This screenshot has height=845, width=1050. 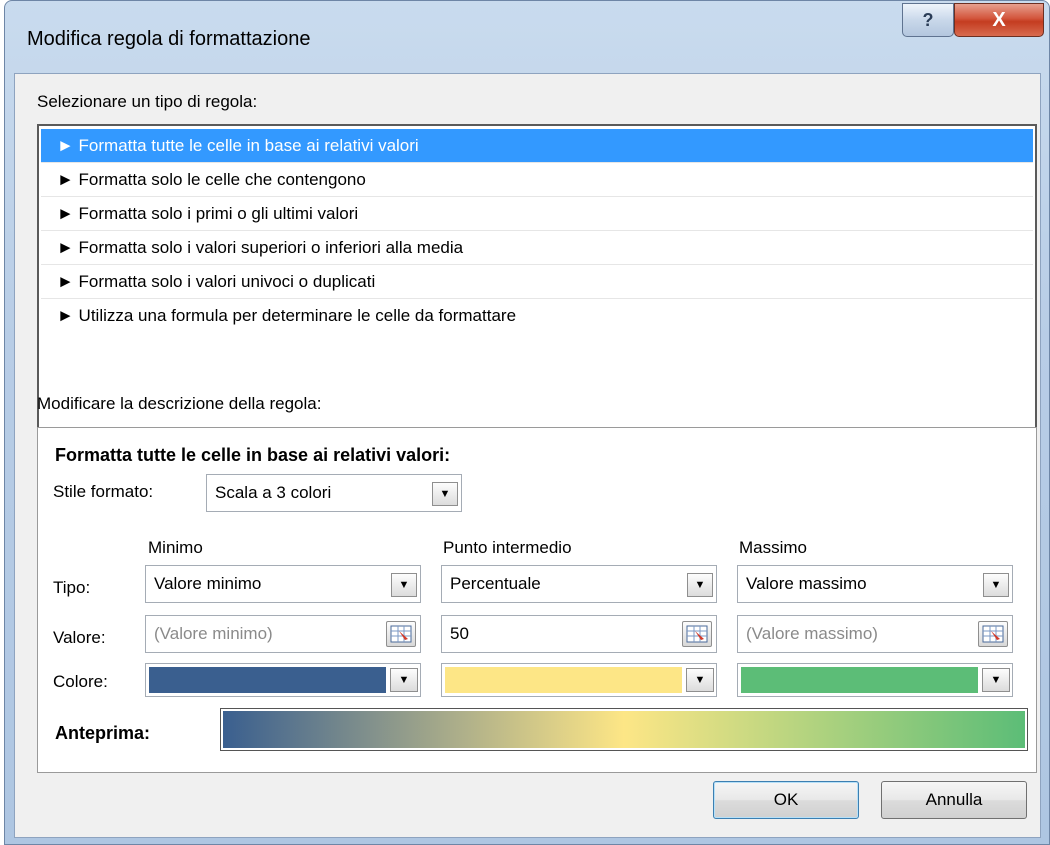 I want to click on help-button: ?, so click(x=928, y=20).